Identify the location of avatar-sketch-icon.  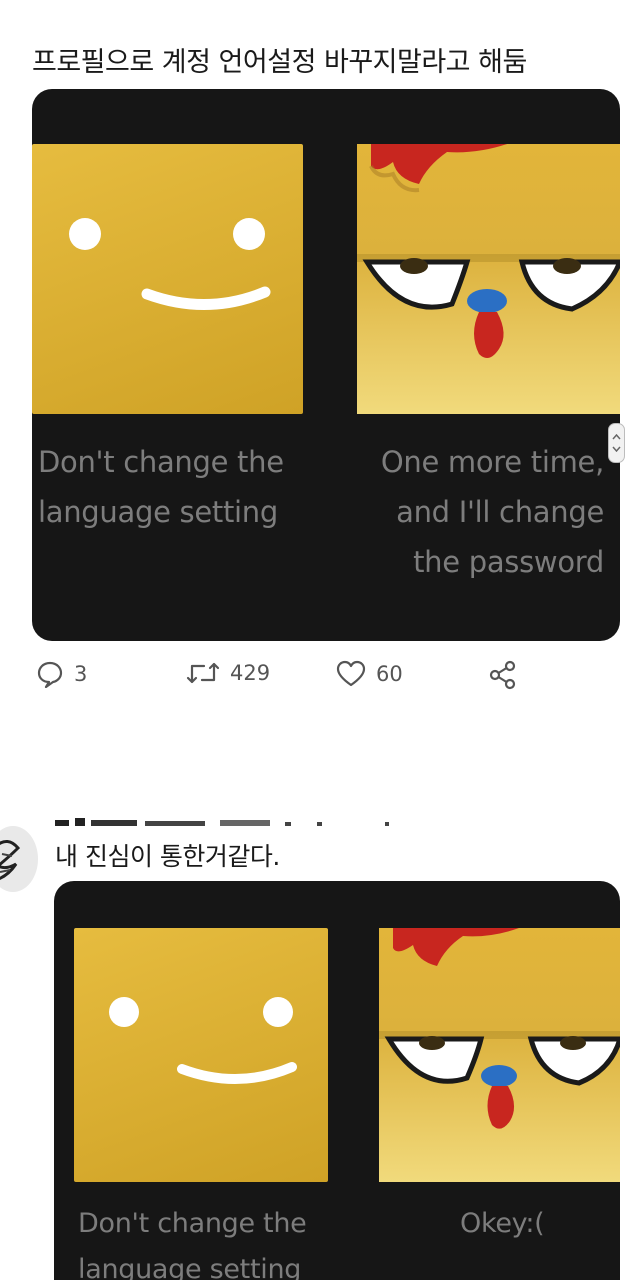
(10, 860).